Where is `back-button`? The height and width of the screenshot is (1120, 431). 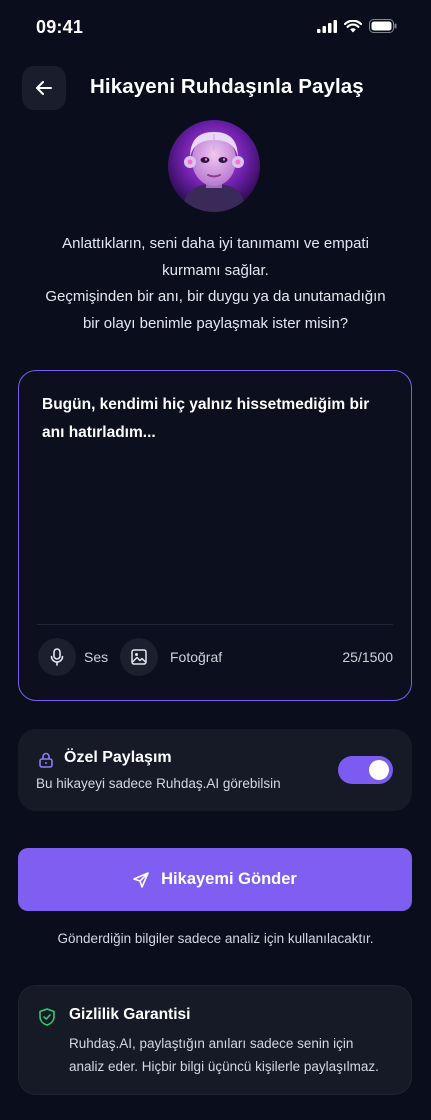 back-button is located at coordinates (44, 88).